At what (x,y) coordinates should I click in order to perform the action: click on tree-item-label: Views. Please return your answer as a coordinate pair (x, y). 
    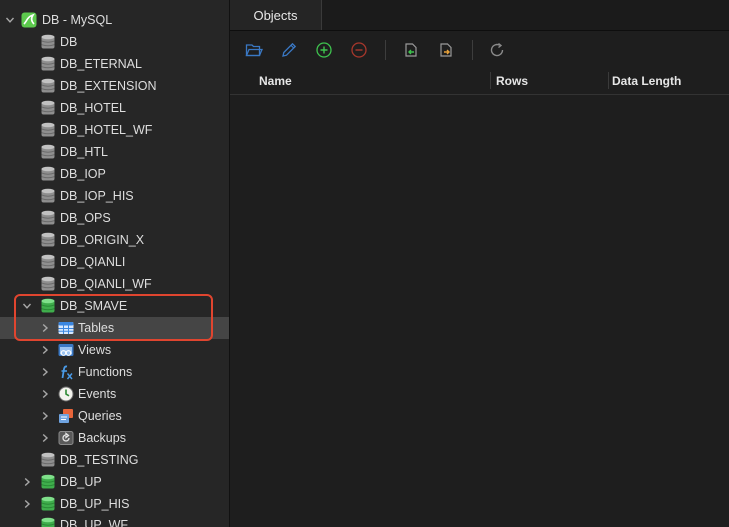
    Looking at the image, I should click on (95, 350).